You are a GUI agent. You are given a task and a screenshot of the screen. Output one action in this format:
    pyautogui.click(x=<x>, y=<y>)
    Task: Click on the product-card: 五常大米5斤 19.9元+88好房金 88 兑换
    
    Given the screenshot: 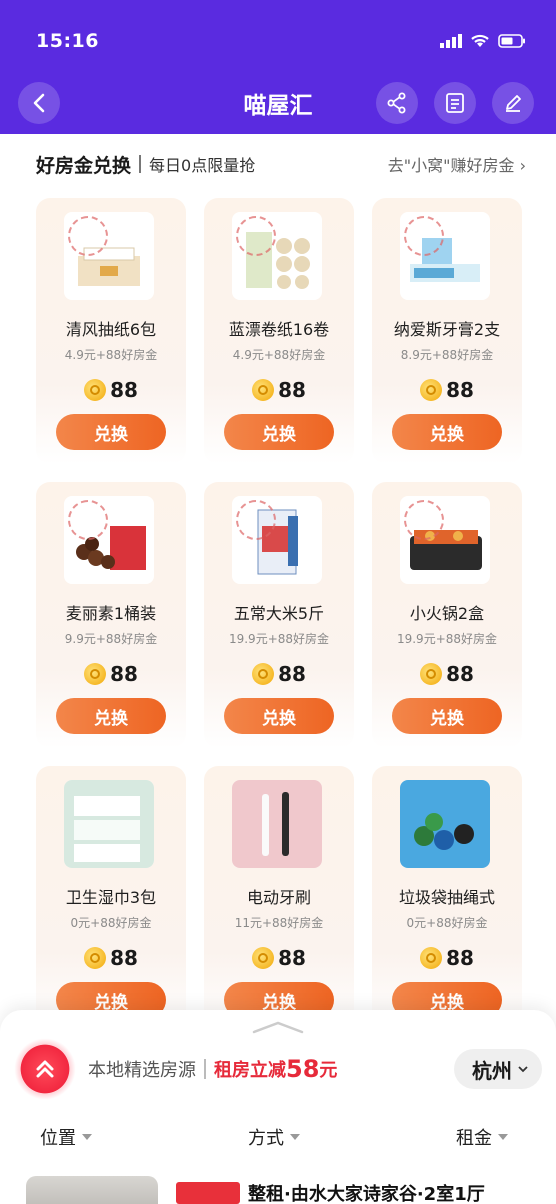 What is the action you would take?
    pyautogui.click(x=279, y=615)
    